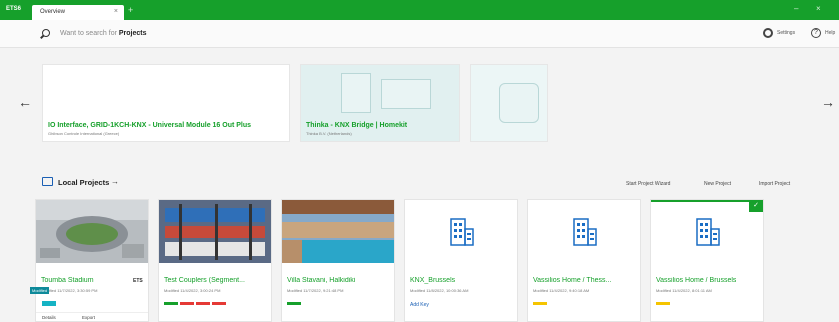 The height and width of the screenshot is (322, 839). I want to click on settings-label: Settings, so click(786, 33).